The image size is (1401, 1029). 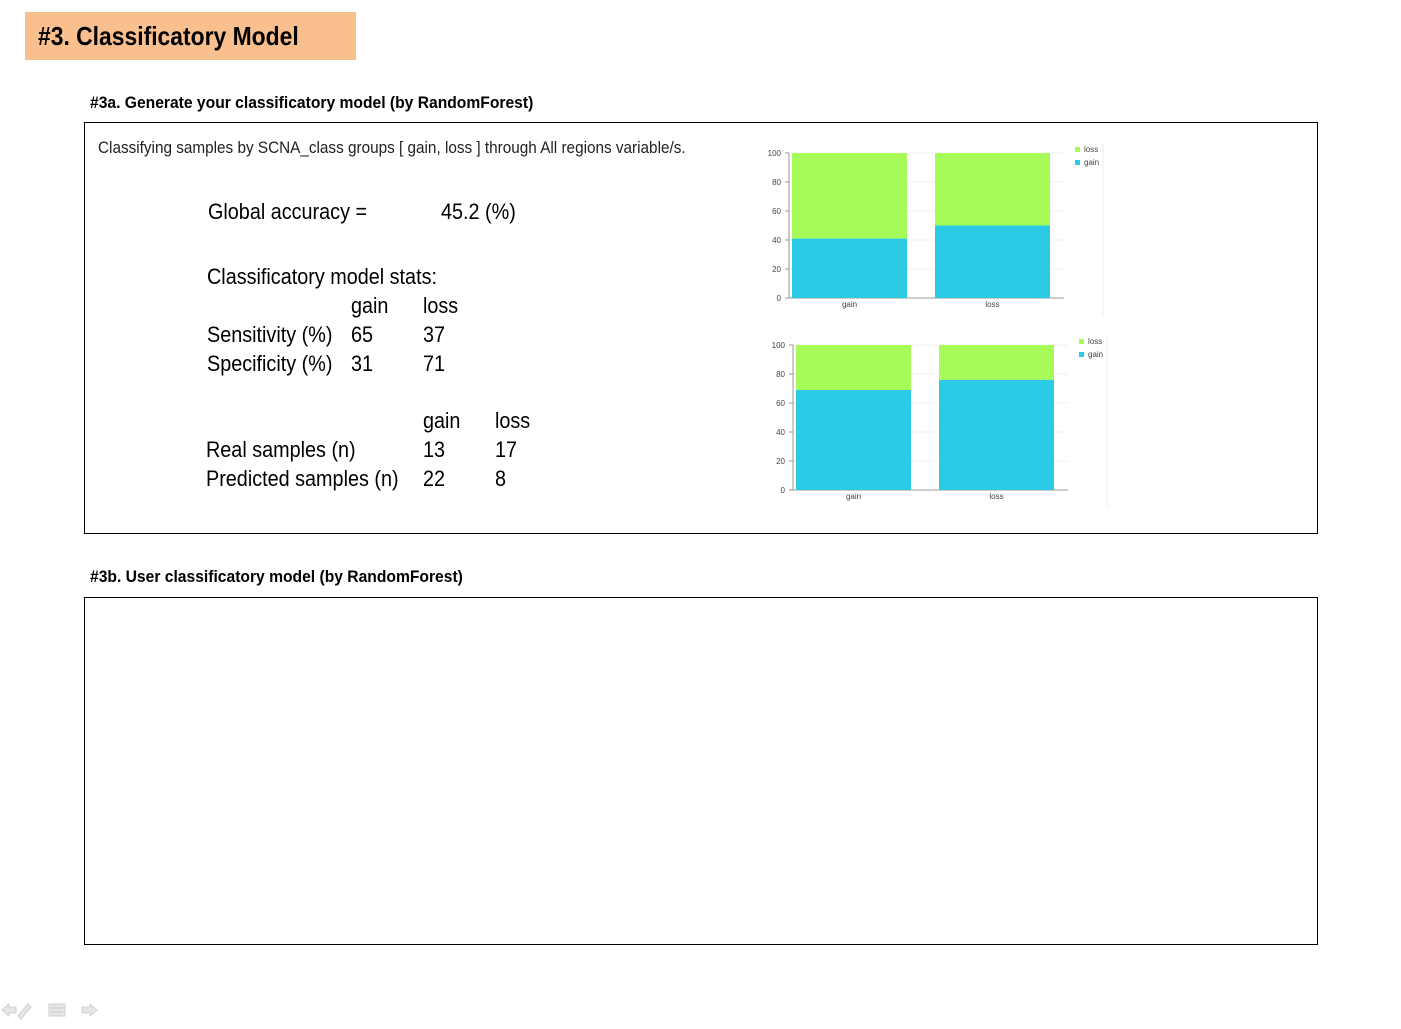 I want to click on real-samples-gain: 13, so click(x=434, y=449).